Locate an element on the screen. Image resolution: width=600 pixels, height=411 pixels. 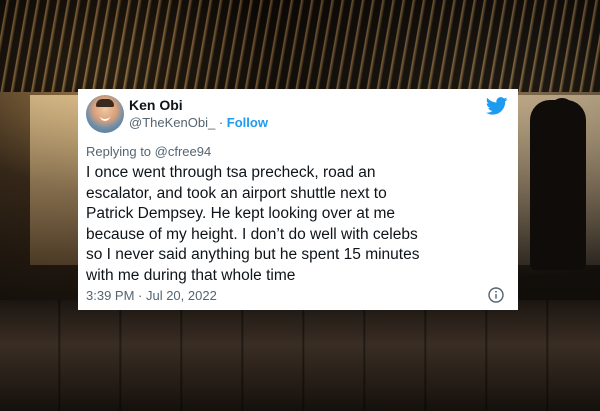
info-icon is located at coordinates (496, 295).